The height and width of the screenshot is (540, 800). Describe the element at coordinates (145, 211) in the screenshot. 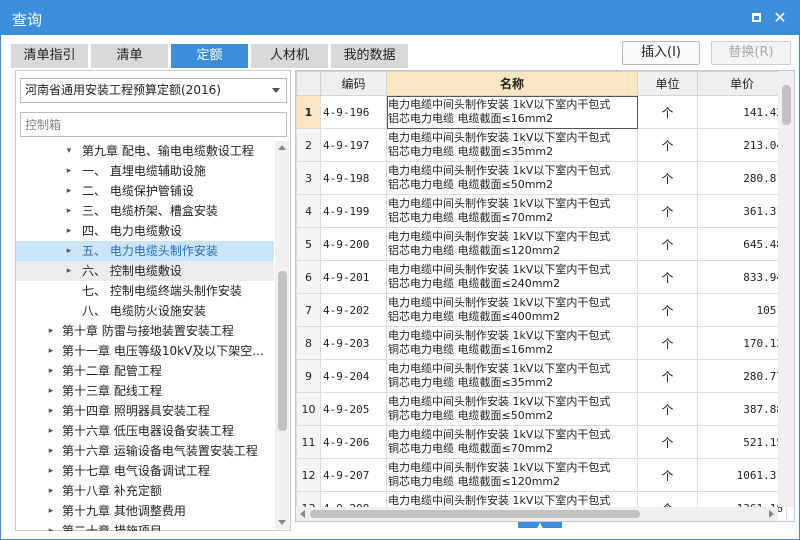

I see `tree-item: ▸ 三、 电缆桥架、槽盒安装` at that location.